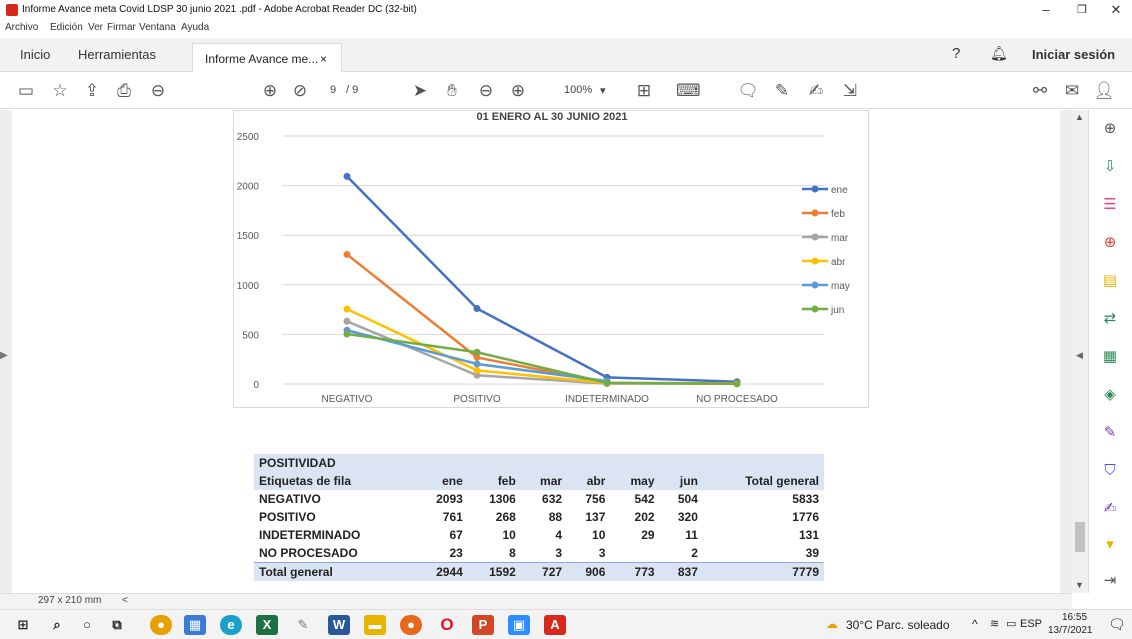 This screenshot has width=1132, height=639. I want to click on windows-start-icon: ⊞, so click(23, 625).